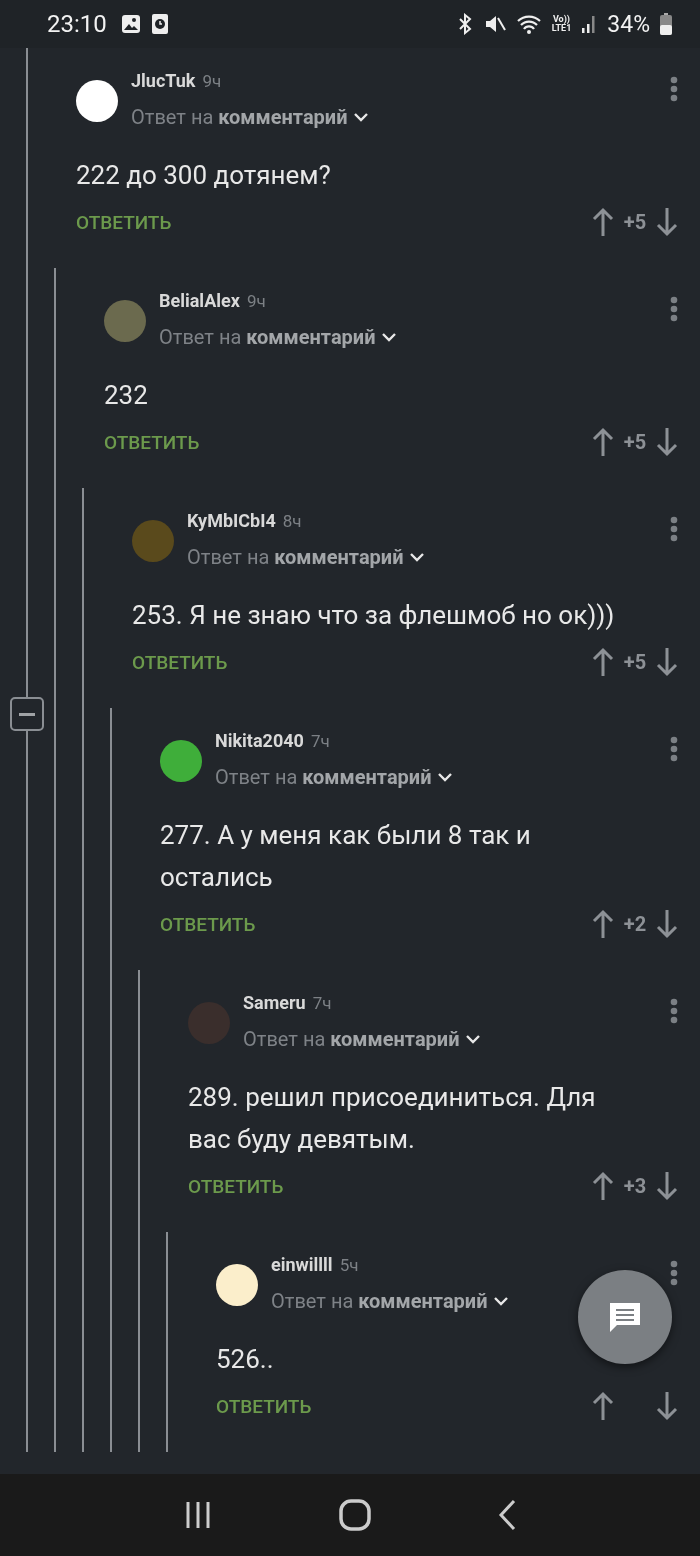 The image size is (700, 1556). Describe the element at coordinates (625, 1317) in the screenshot. I see `message-icon` at that location.